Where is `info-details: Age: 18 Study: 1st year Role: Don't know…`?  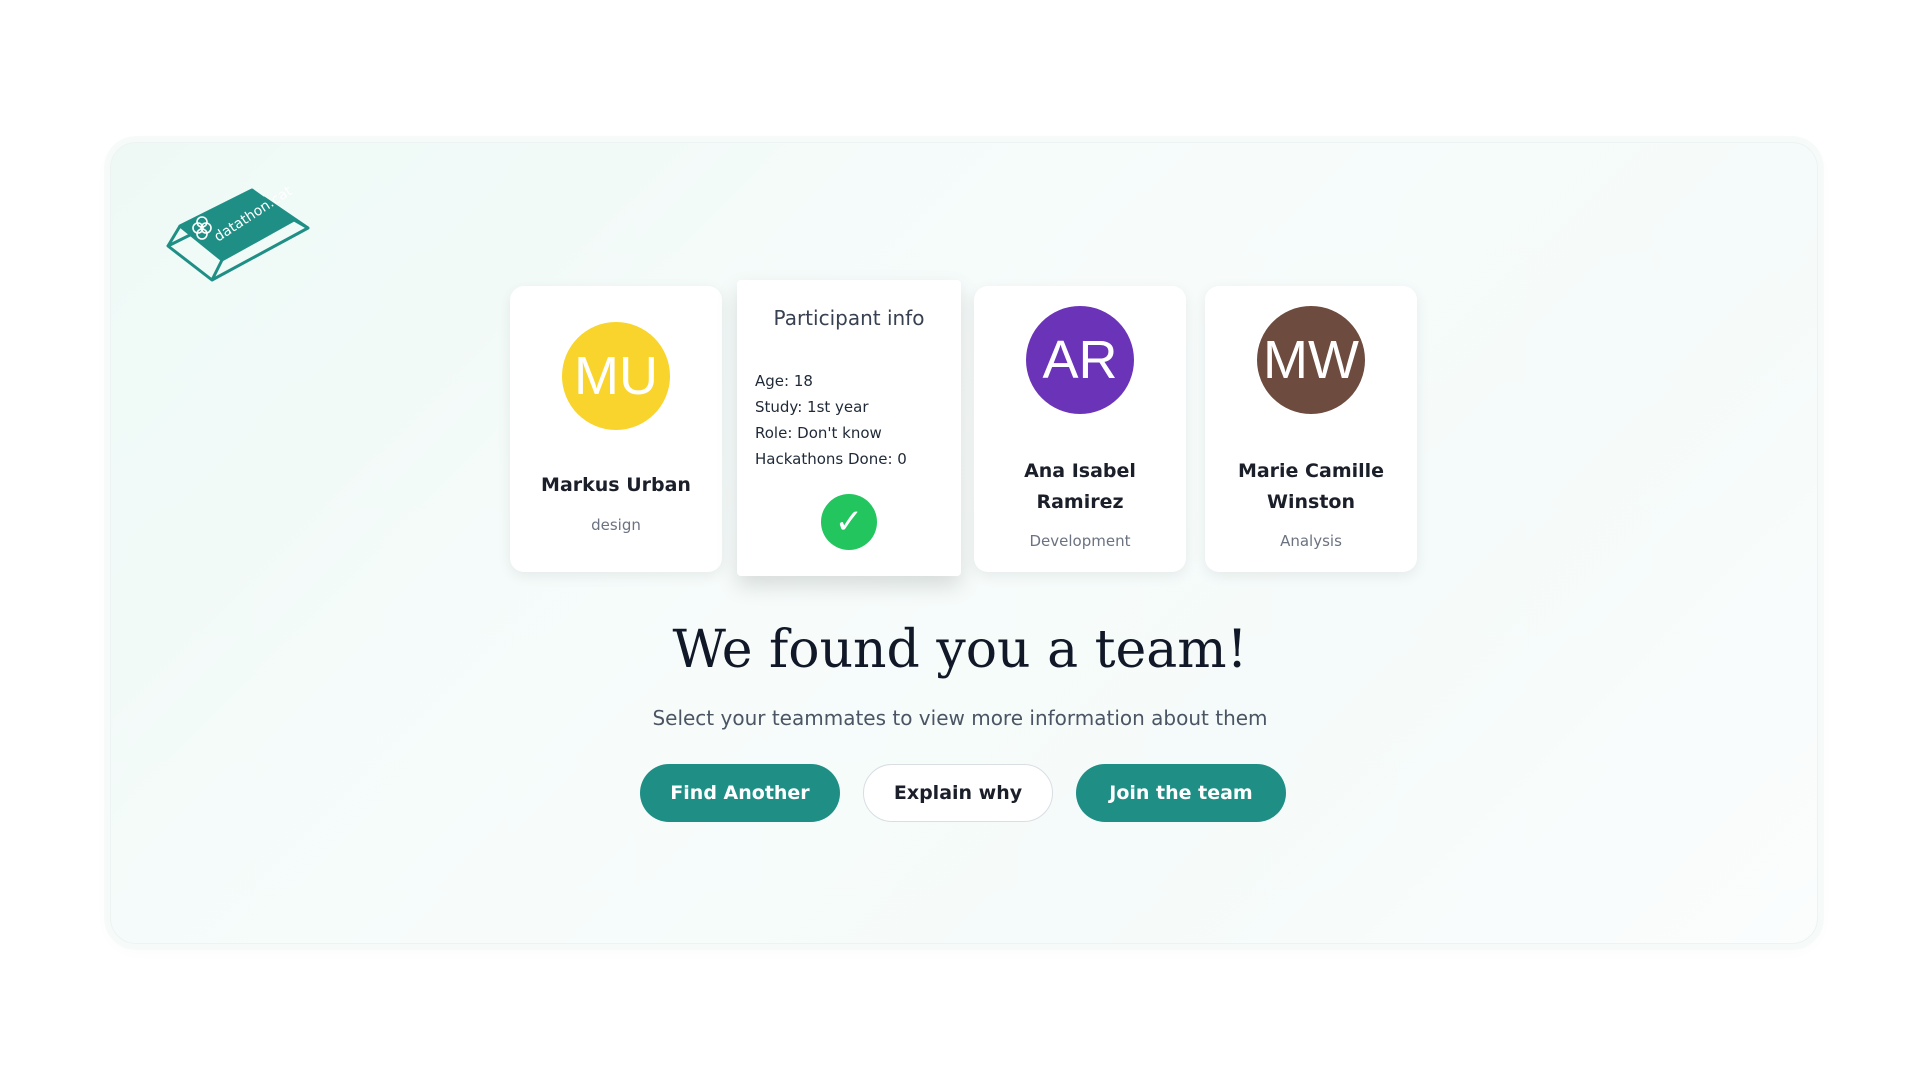
info-details: Age: 18 Study: 1st year Role: Don't know… is located at coordinates (853, 420).